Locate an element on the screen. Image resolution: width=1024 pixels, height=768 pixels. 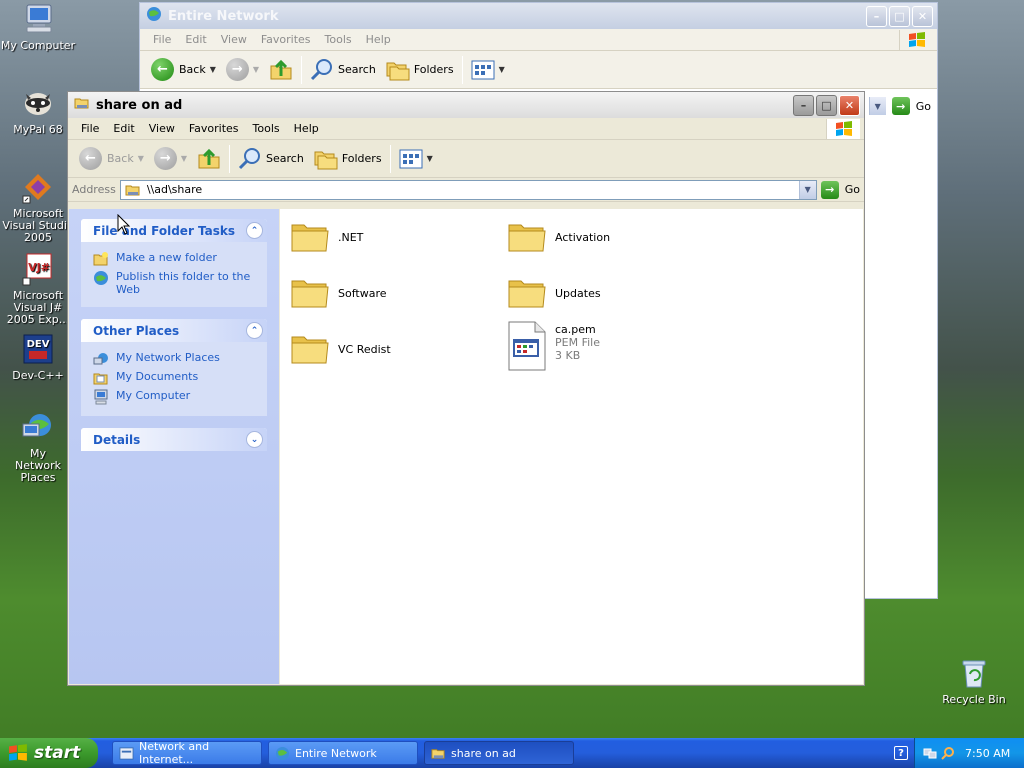
address-dropdown-button: ▼ is located at coordinates (807, 189).